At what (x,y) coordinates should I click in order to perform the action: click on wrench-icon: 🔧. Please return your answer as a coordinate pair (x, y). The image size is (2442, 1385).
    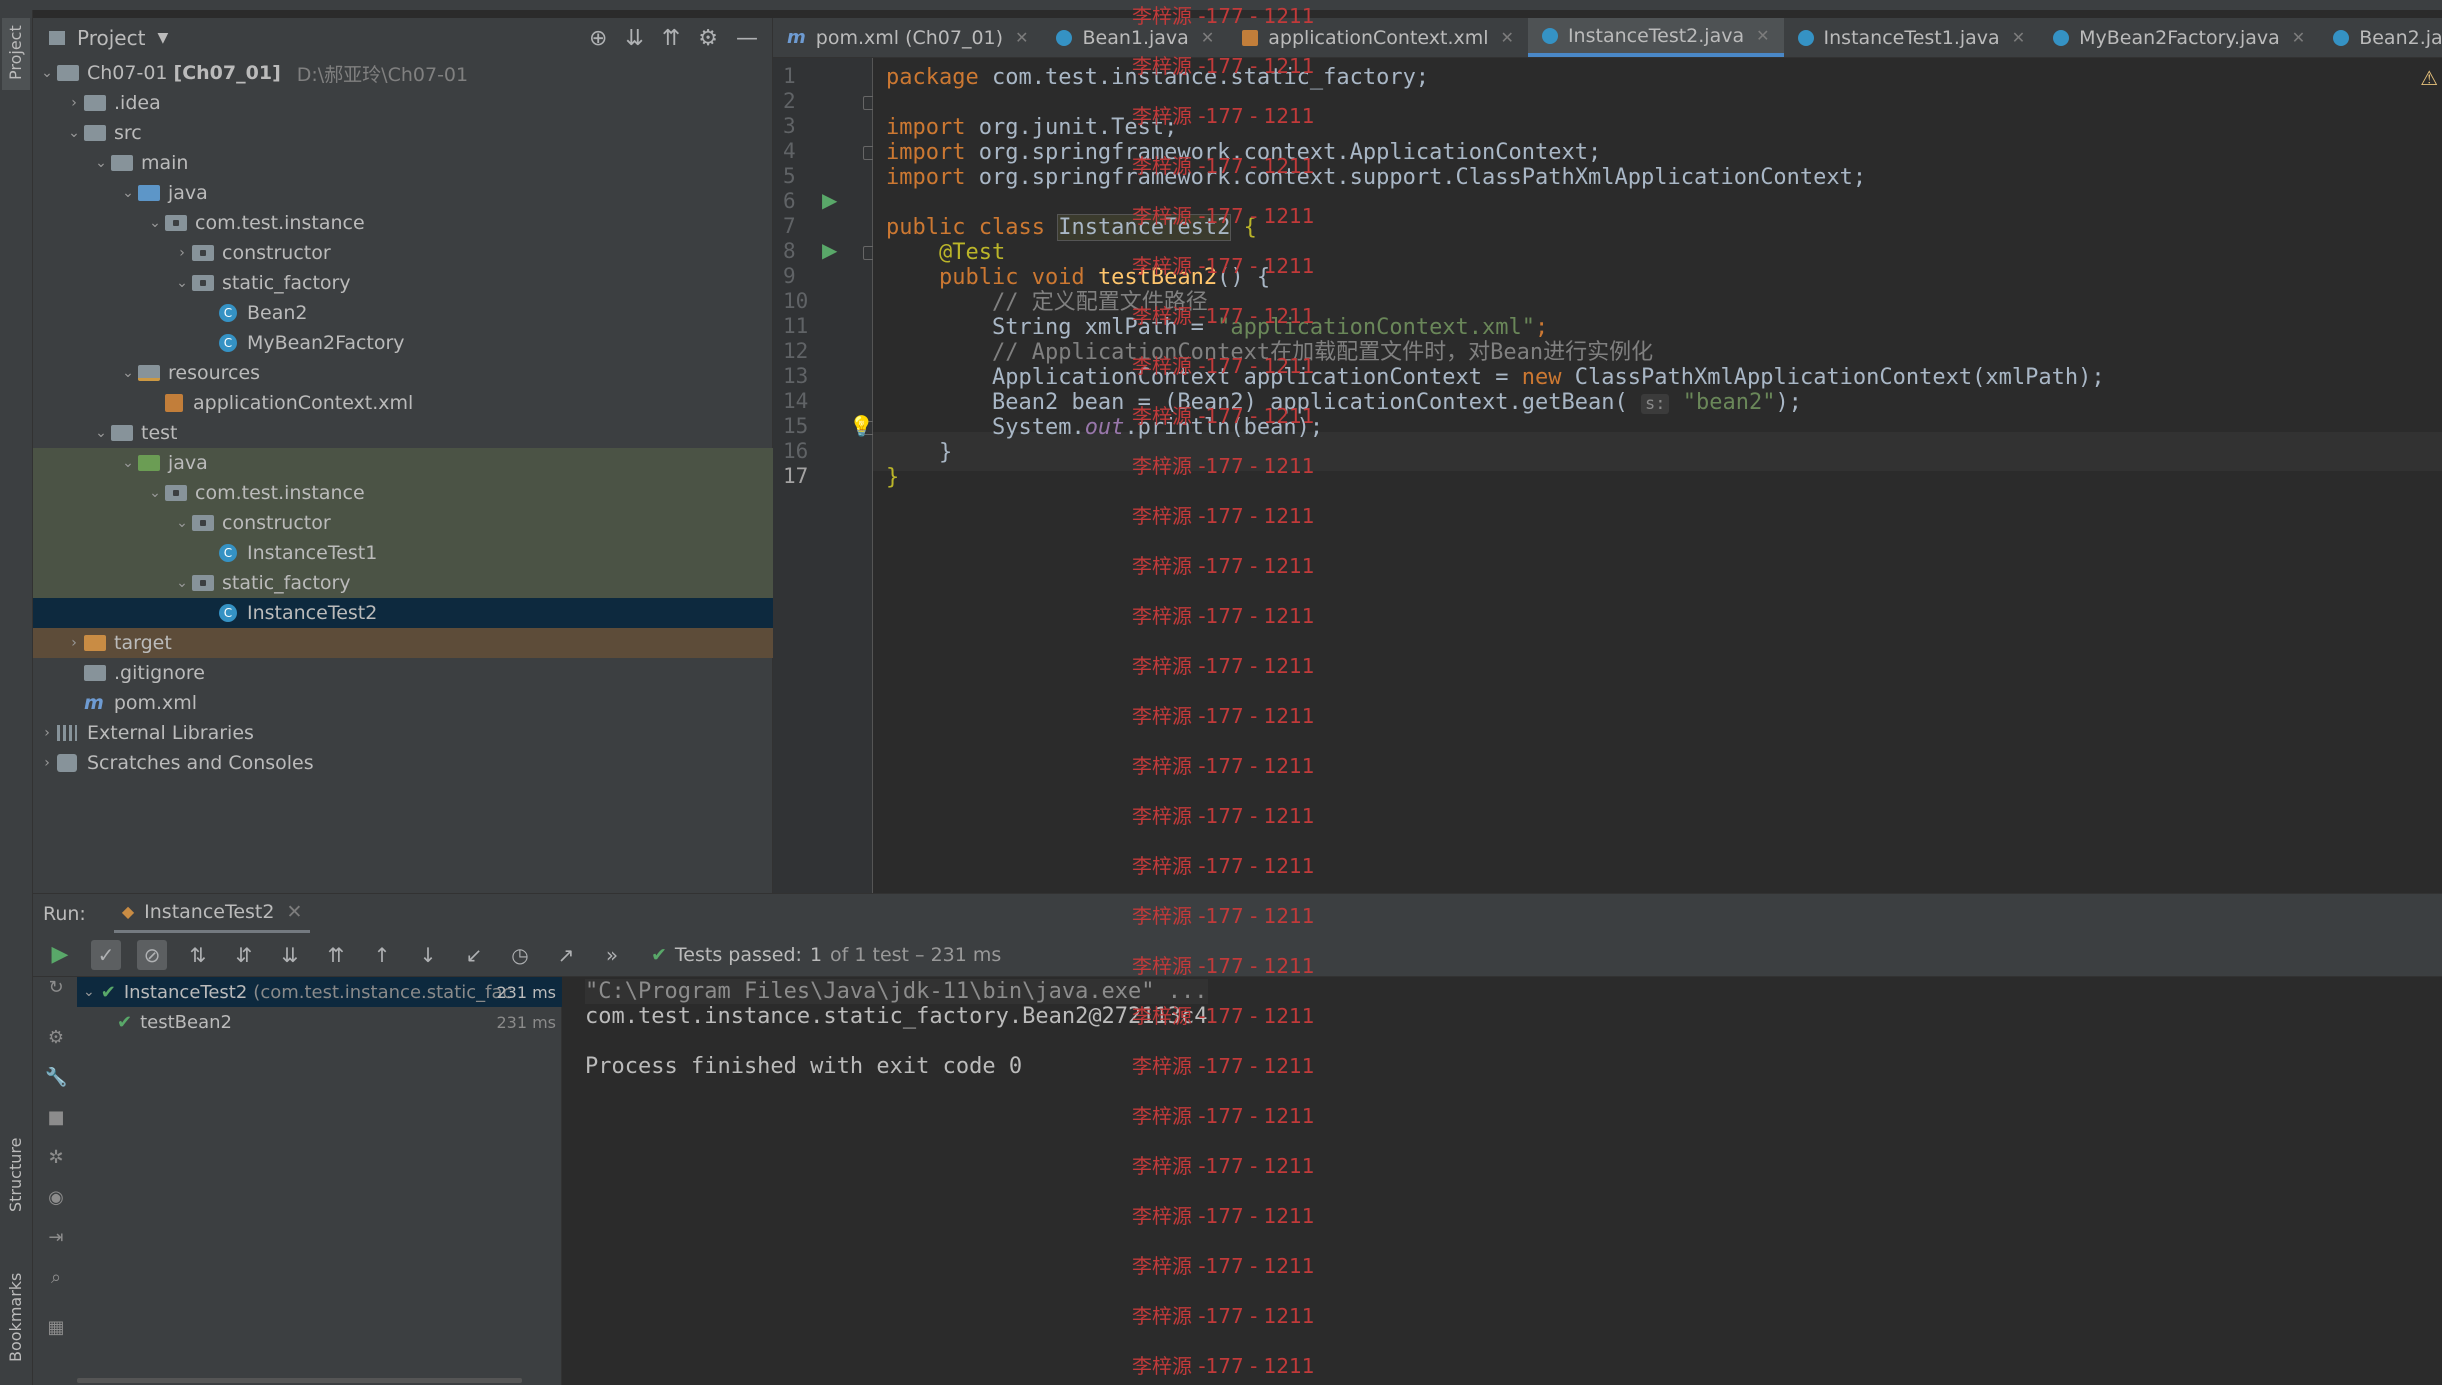
    Looking at the image, I should click on (56, 1078).